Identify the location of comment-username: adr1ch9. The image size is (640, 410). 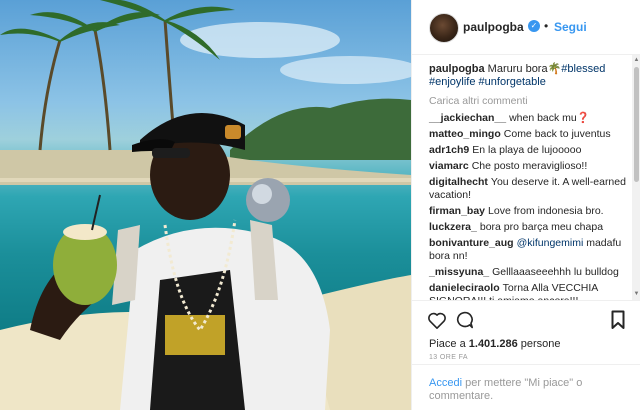
(449, 150).